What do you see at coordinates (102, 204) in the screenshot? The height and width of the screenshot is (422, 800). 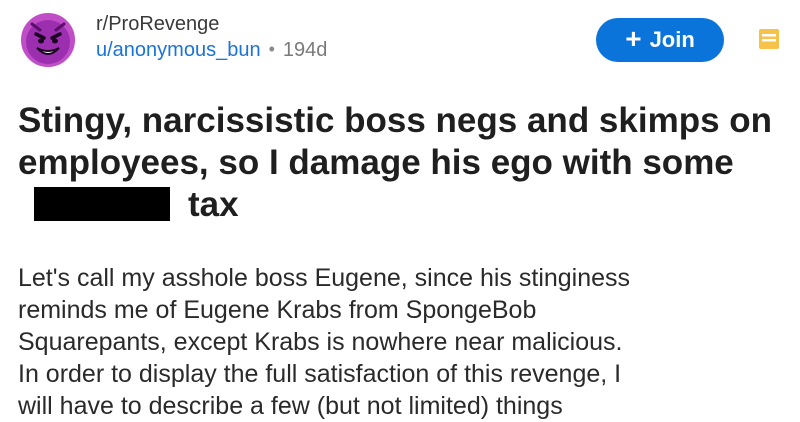 I see `redaction-bar` at bounding box center [102, 204].